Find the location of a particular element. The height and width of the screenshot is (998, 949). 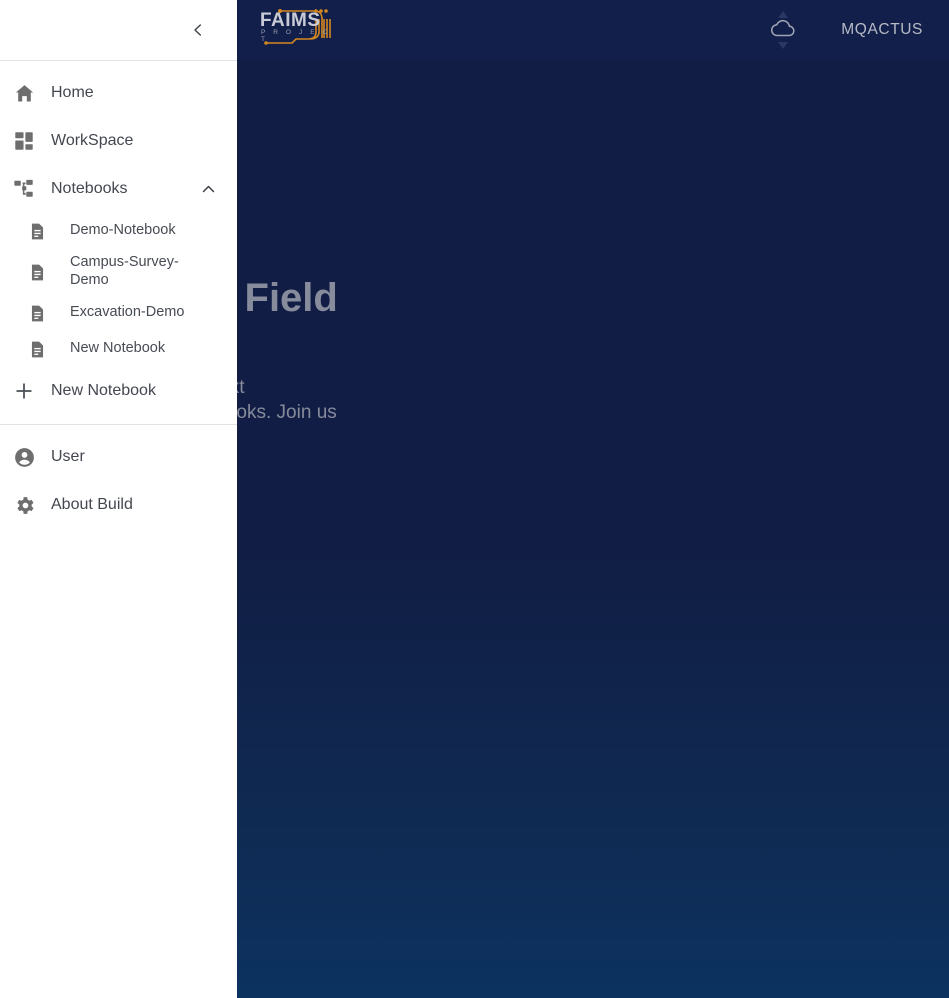

username-label: MQACTUS is located at coordinates (882, 30).